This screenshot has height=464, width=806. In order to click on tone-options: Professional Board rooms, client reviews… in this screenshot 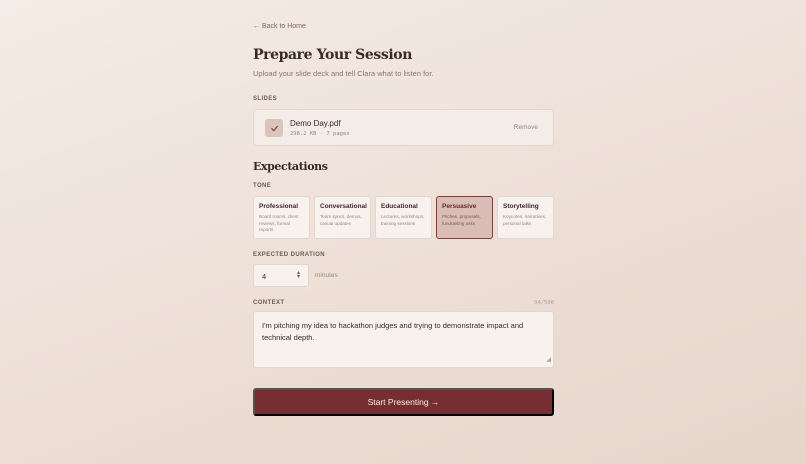, I will do `click(403, 218)`.